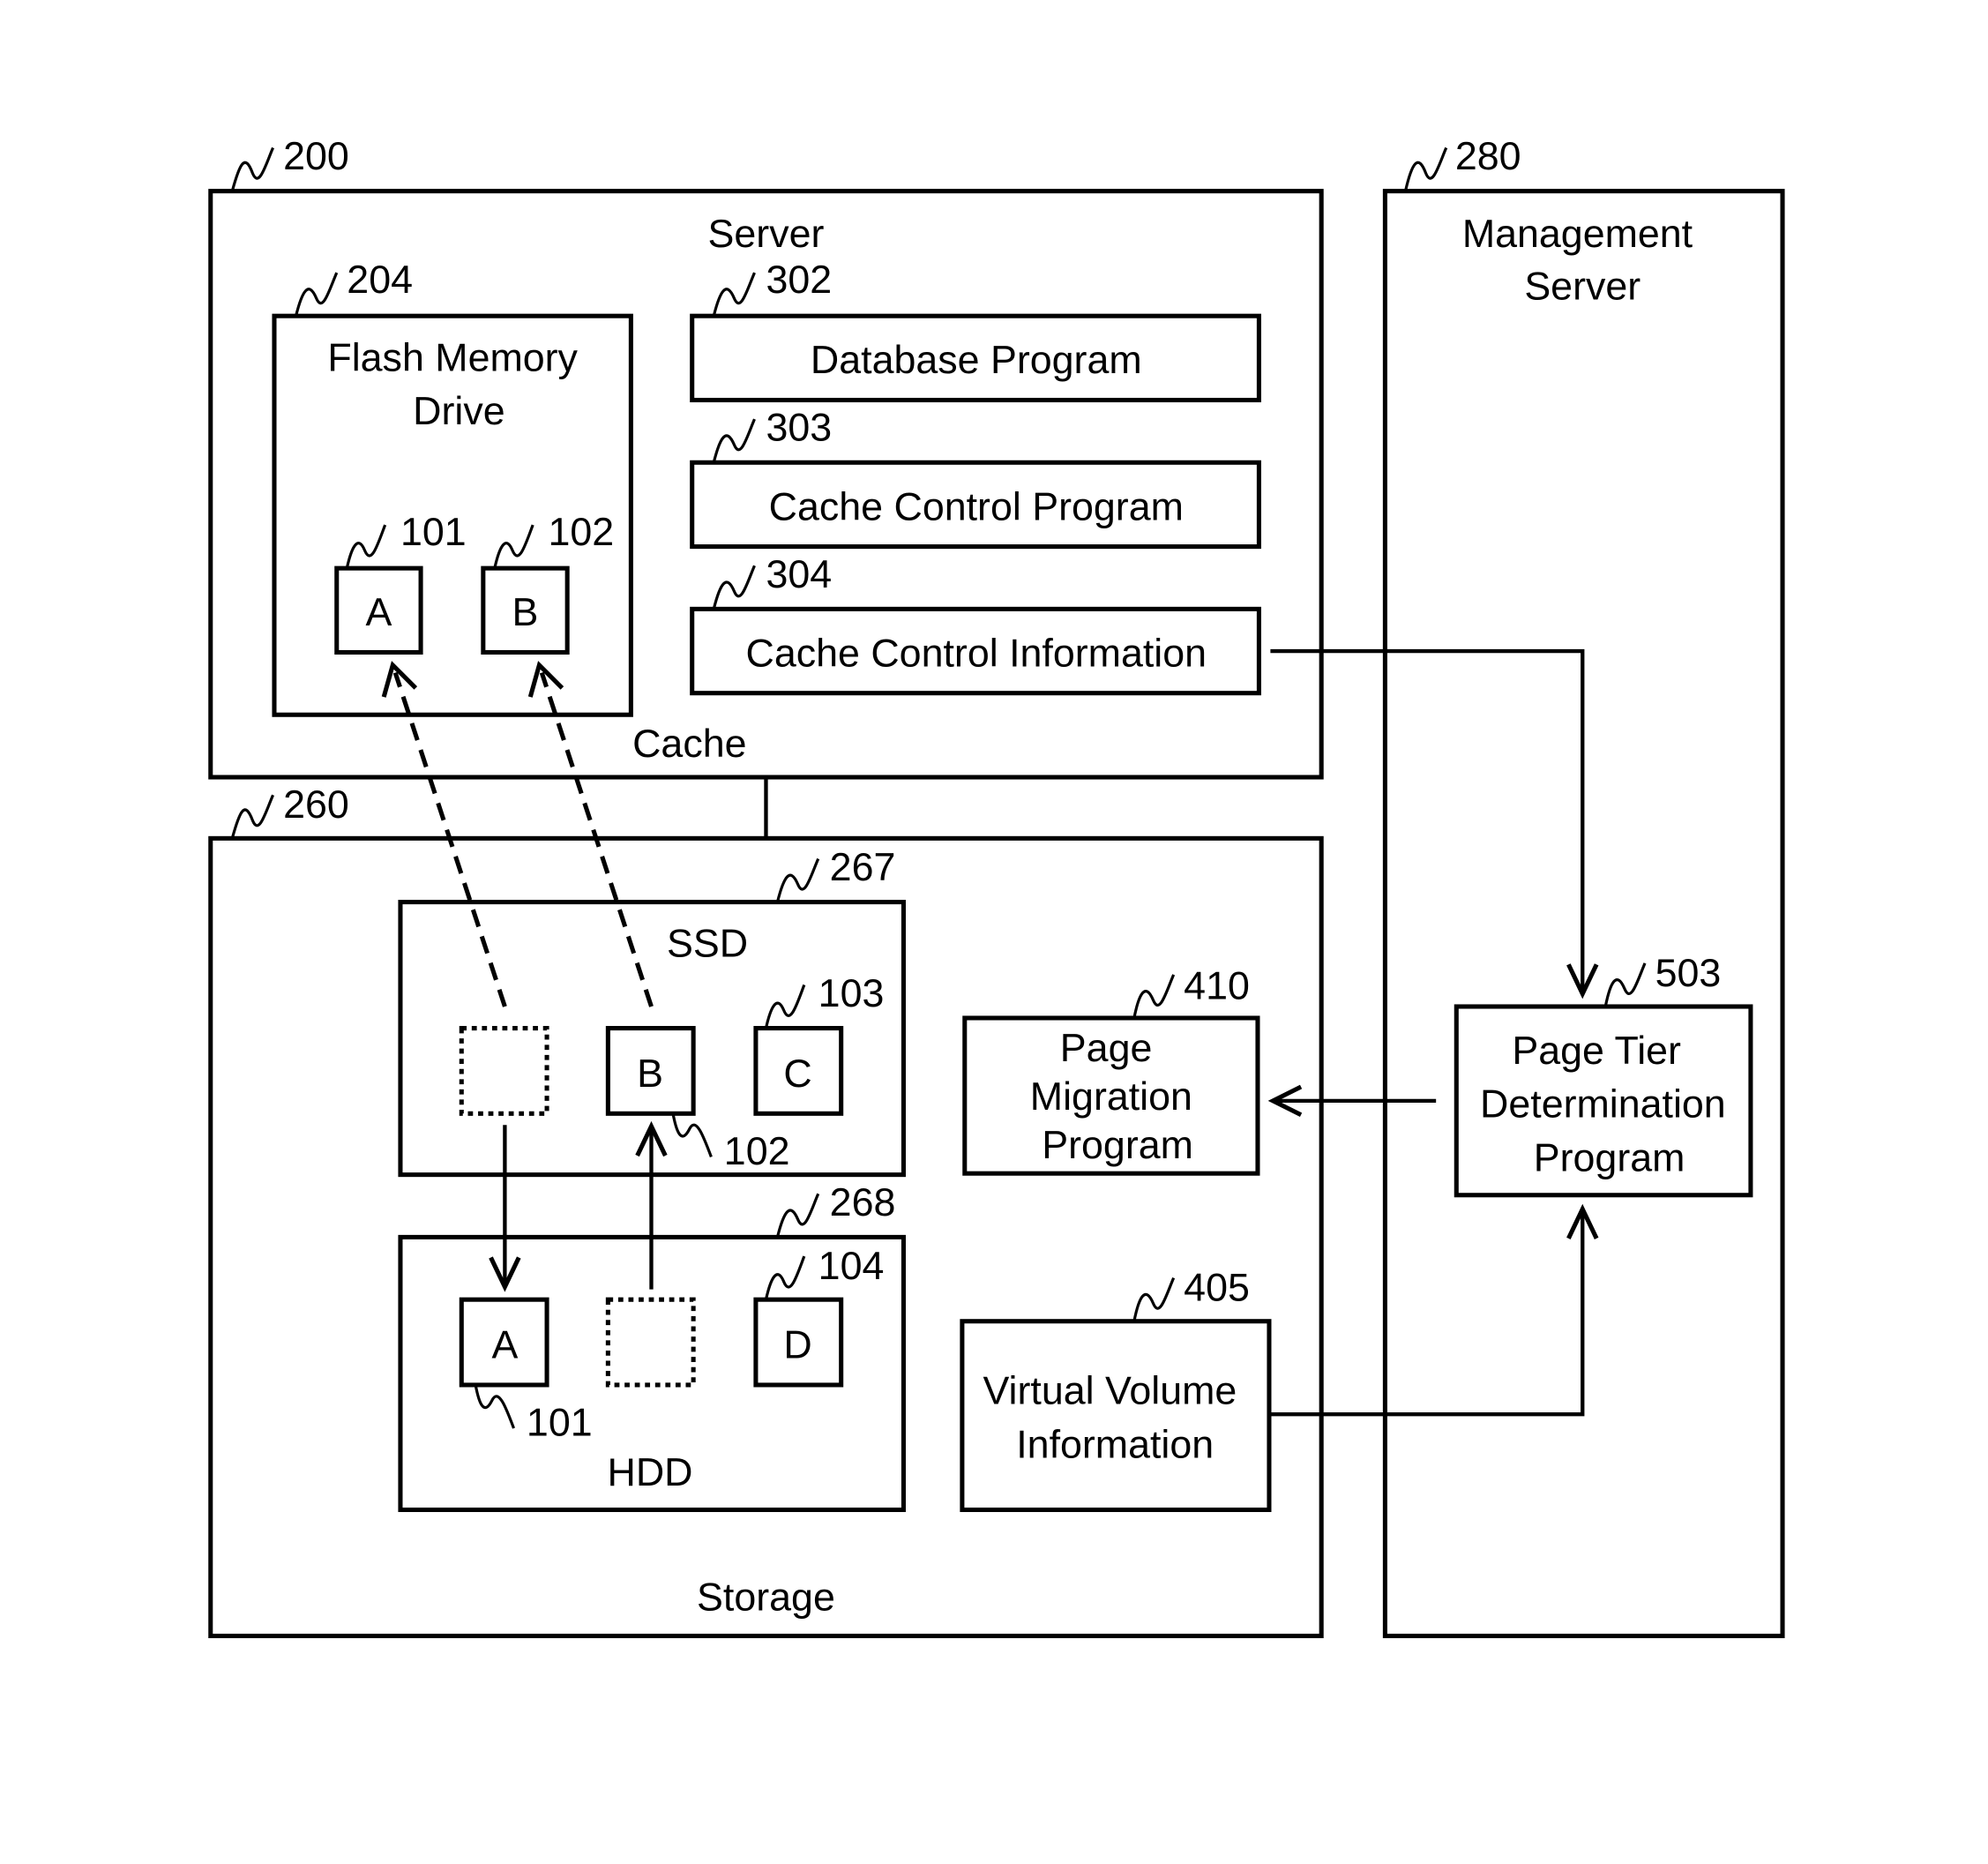 The image size is (1988, 1864). What do you see at coordinates (708, 944) in the screenshot?
I see `ssd-title: SSD` at bounding box center [708, 944].